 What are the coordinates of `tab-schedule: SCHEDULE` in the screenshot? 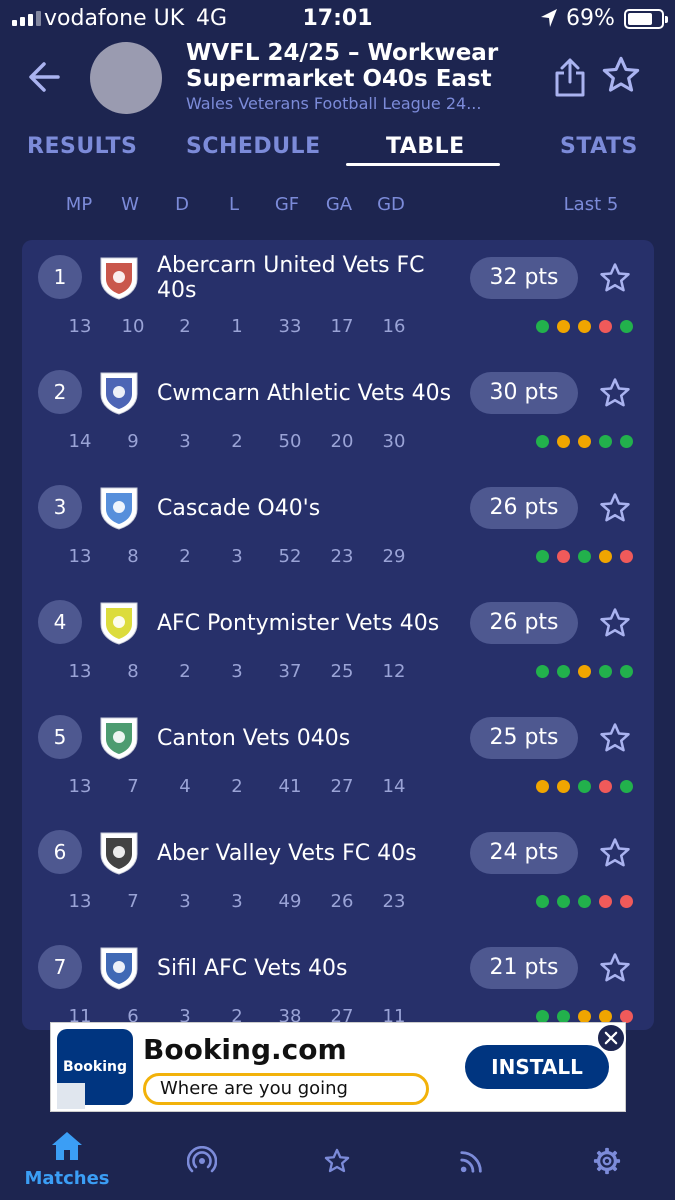 It's located at (253, 146).